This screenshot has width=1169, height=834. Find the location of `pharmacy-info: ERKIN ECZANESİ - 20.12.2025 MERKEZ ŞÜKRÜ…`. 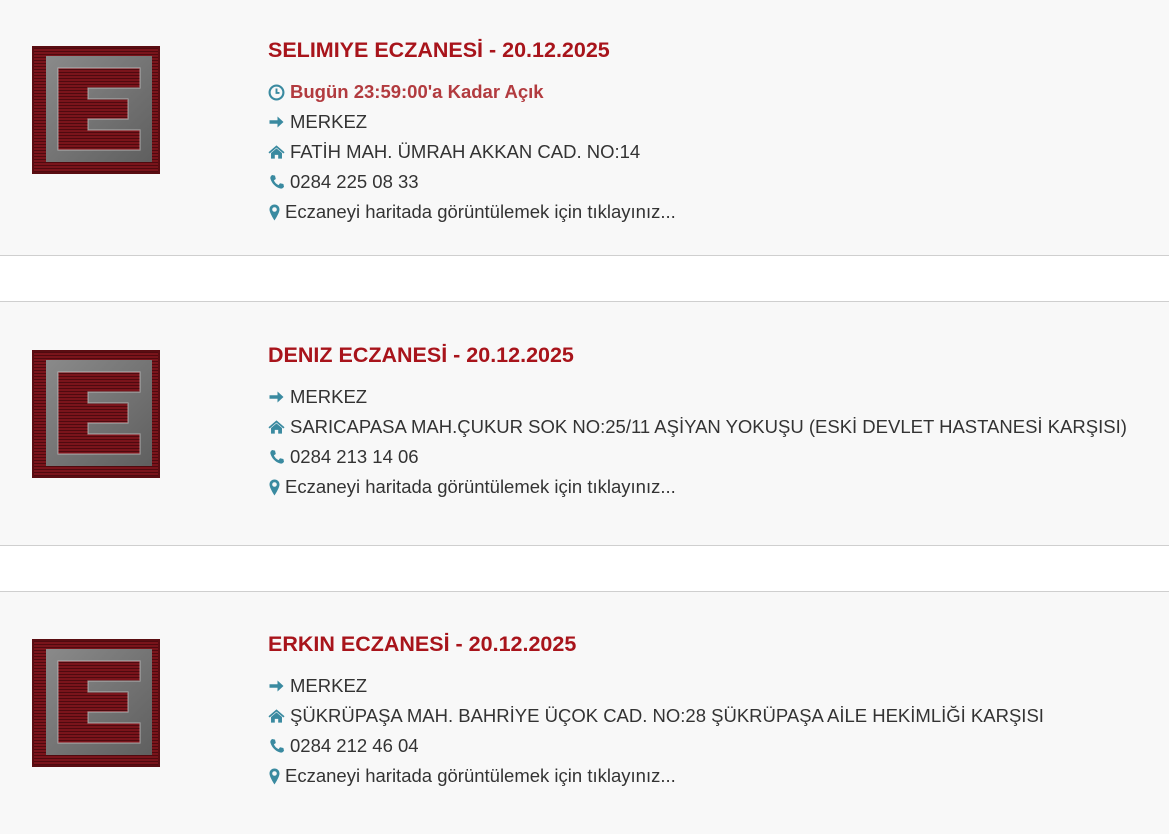

pharmacy-info: ERKIN ECZANESİ - 20.12.2025 MERKEZ ŞÜKRÜ… is located at coordinates (708, 710).